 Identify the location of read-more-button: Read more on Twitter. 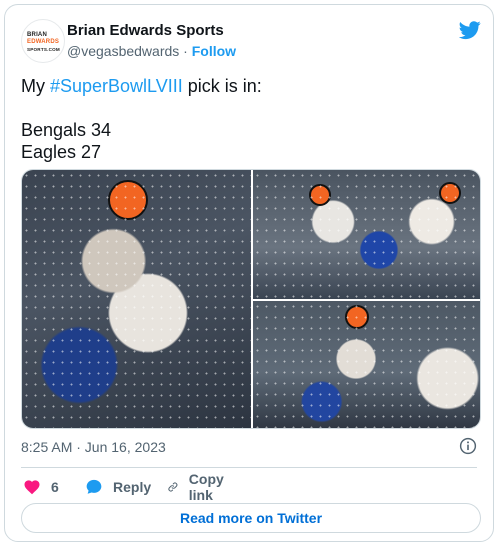
(251, 518).